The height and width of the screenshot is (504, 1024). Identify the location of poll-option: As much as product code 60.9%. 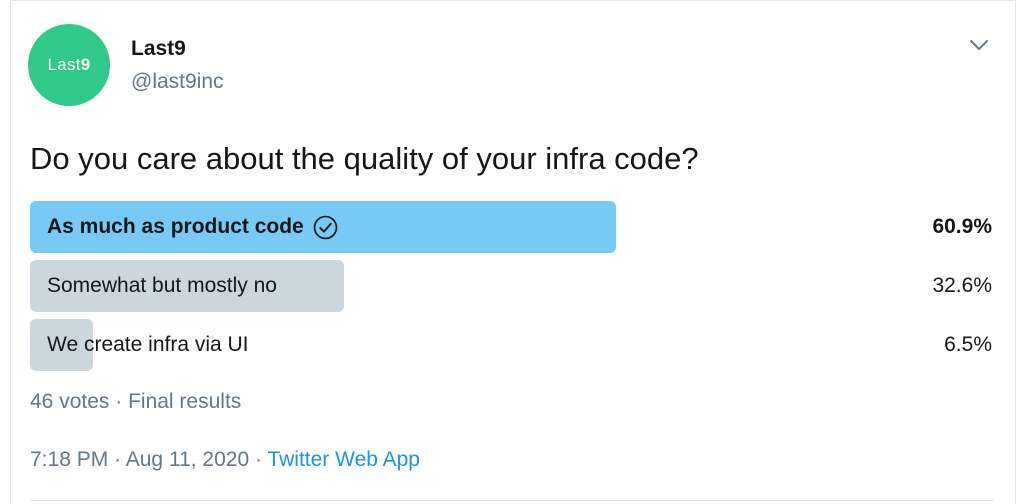
(511, 227).